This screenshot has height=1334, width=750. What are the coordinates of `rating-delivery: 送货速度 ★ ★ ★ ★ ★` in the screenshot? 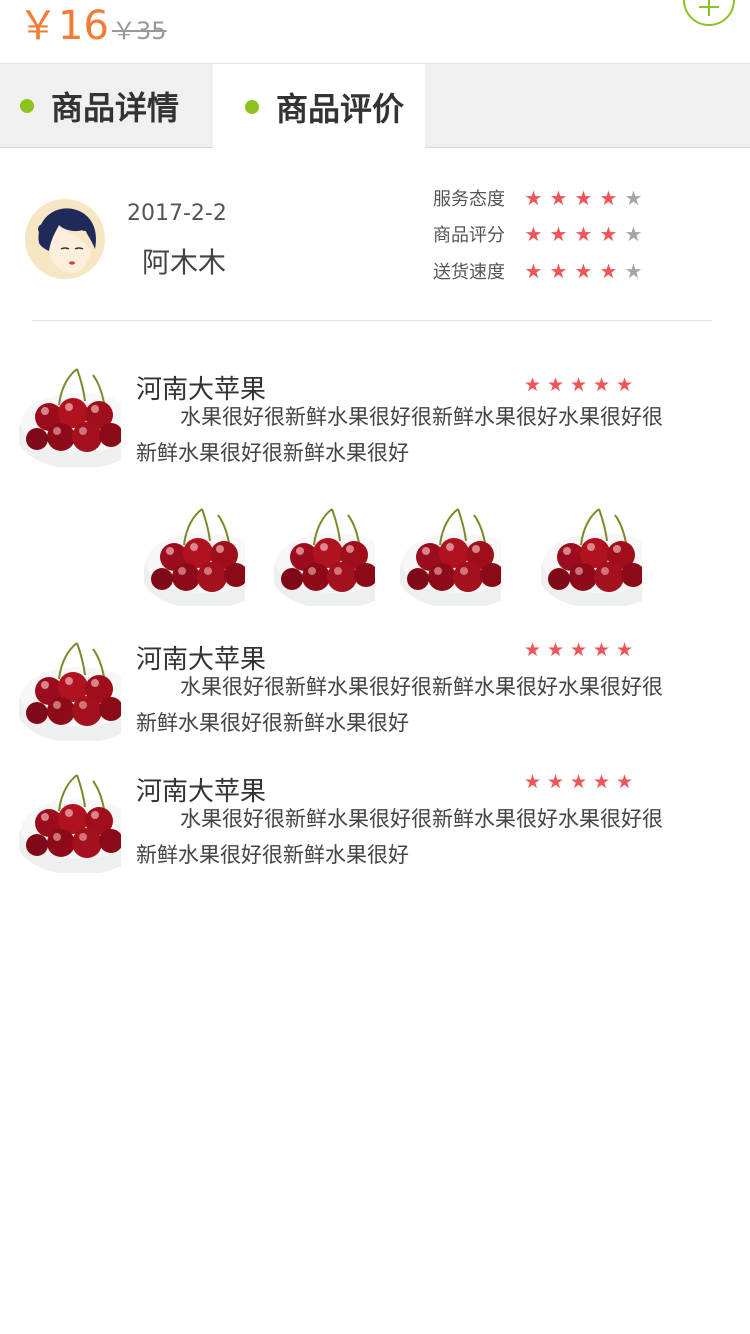 It's located at (539, 271).